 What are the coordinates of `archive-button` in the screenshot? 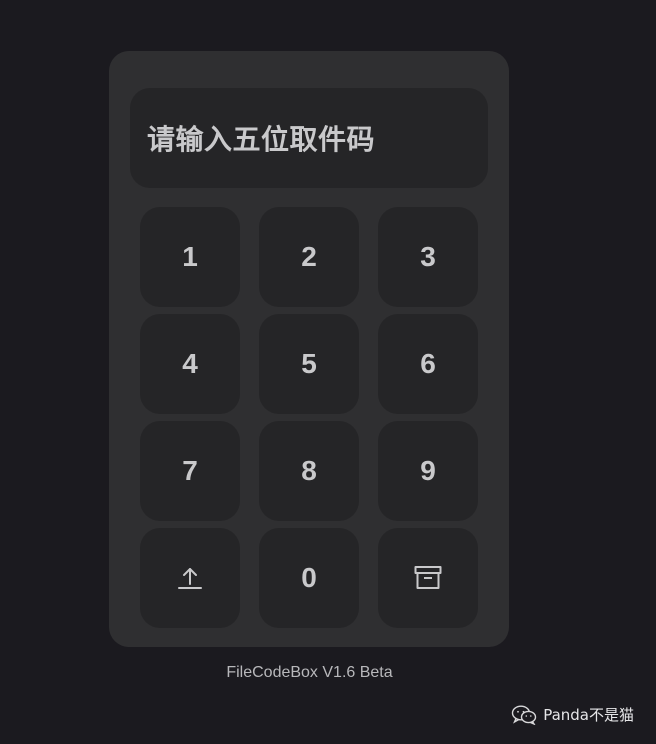 It's located at (428, 578).